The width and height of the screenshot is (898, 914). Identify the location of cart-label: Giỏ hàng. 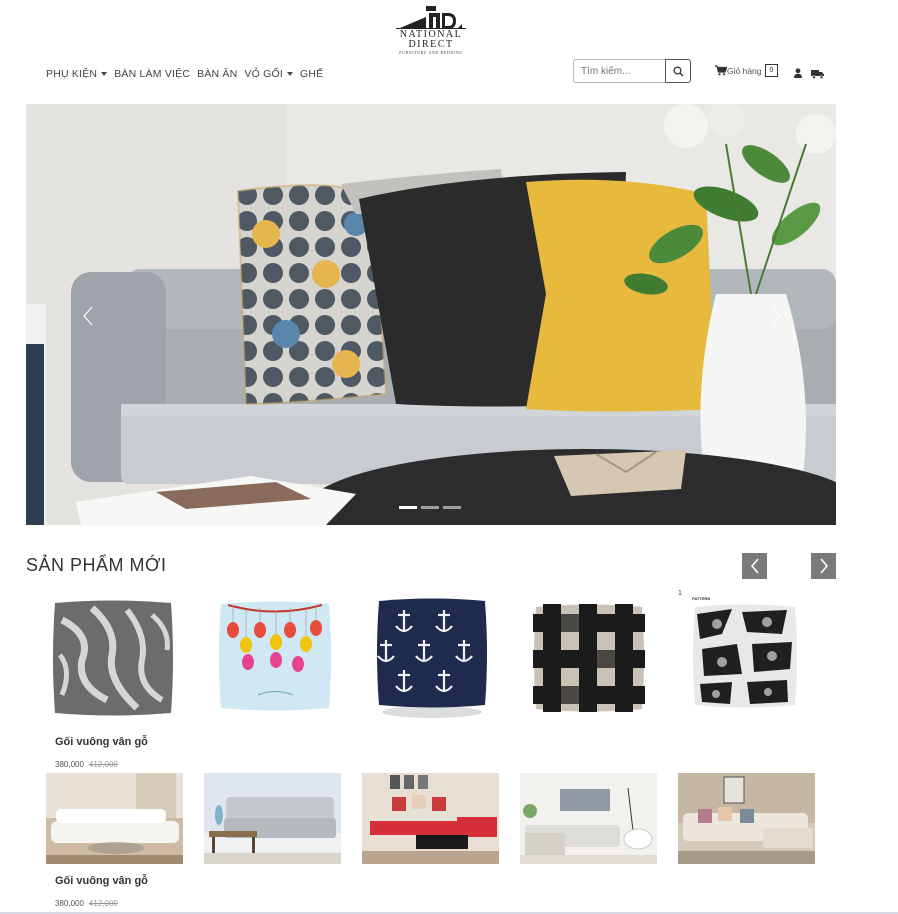
(744, 70).